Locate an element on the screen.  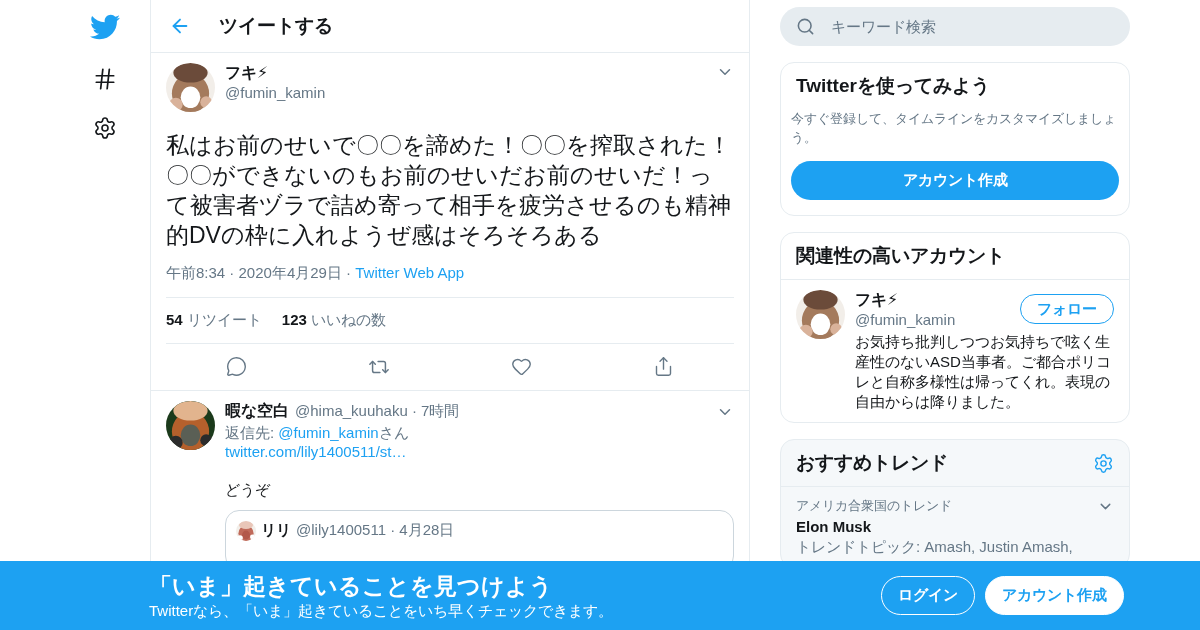
reply-icon is located at coordinates (237, 367).